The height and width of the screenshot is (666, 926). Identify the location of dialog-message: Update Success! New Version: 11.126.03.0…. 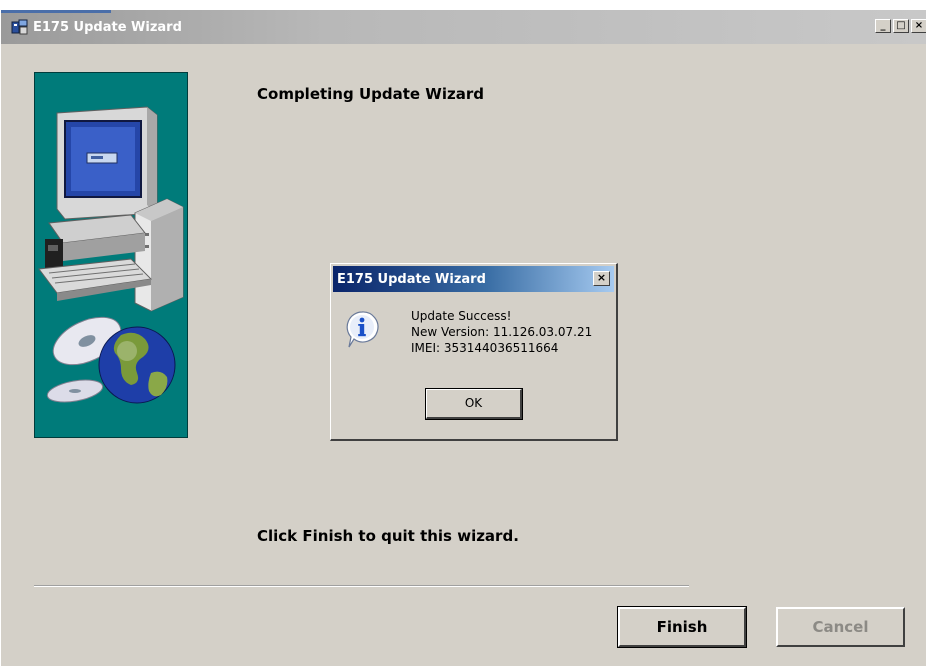
(501, 332).